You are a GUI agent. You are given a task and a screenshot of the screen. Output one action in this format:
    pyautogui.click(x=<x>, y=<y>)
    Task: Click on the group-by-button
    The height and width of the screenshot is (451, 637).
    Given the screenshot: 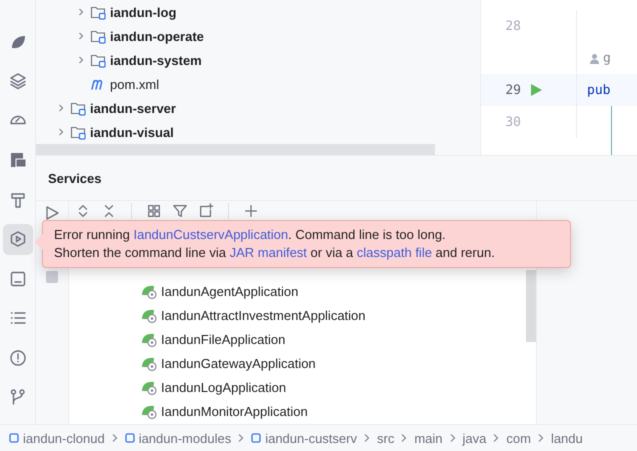 What is the action you would take?
    pyautogui.click(x=154, y=211)
    